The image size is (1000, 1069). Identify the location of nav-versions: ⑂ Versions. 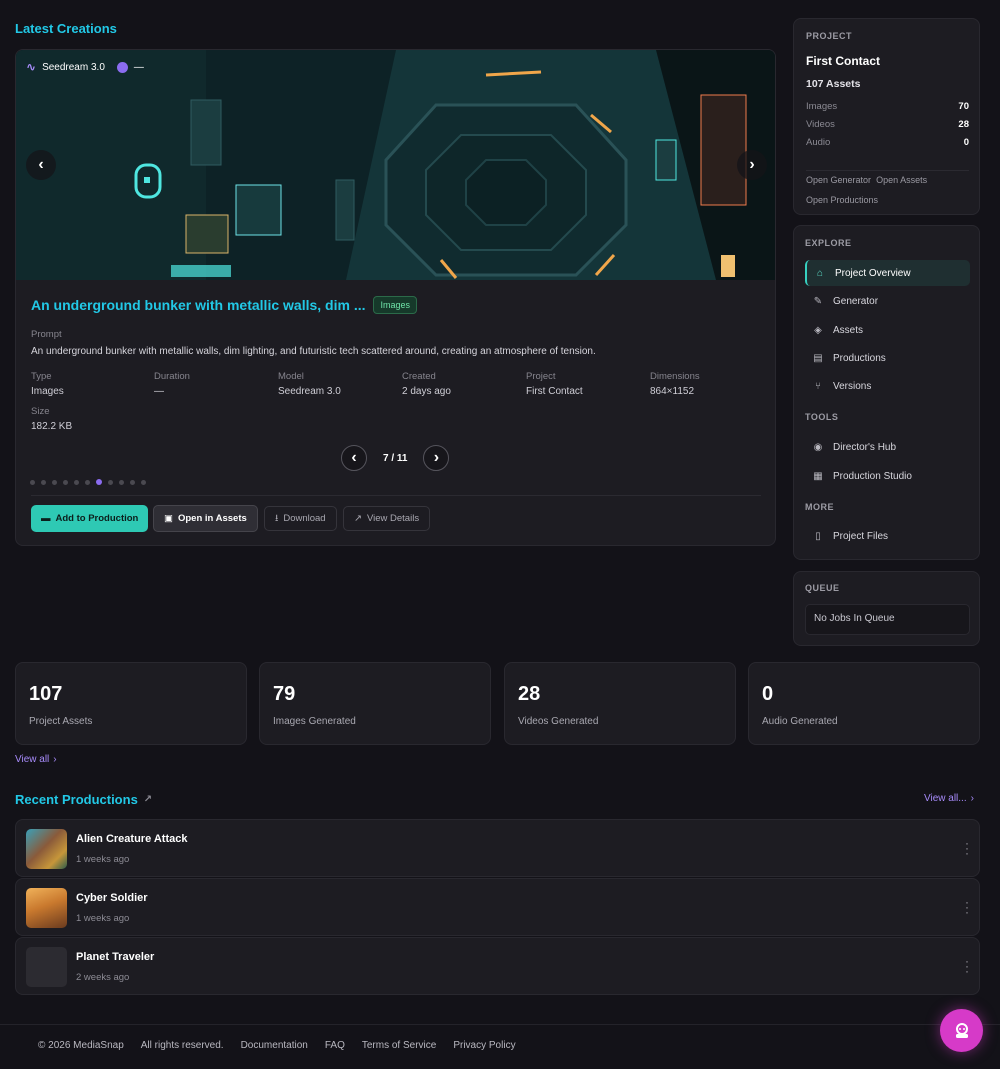
(887, 386).